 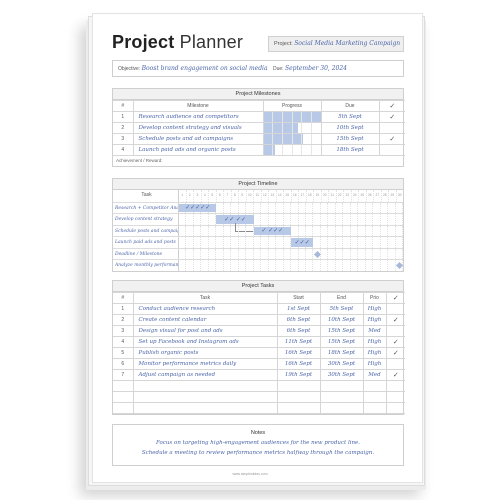 What do you see at coordinates (205, 364) in the screenshot?
I see `task-name: Monitor performance metrics daily` at bounding box center [205, 364].